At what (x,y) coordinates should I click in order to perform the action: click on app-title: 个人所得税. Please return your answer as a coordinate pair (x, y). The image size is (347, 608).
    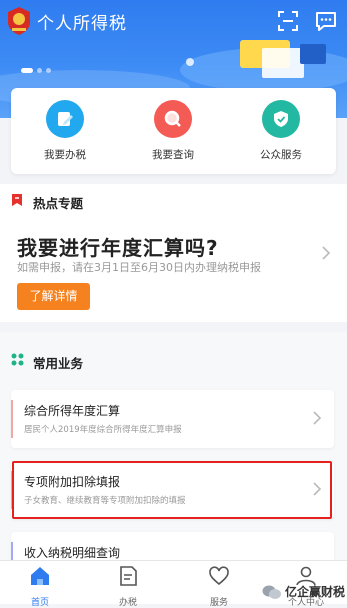
    Looking at the image, I should click on (82, 24).